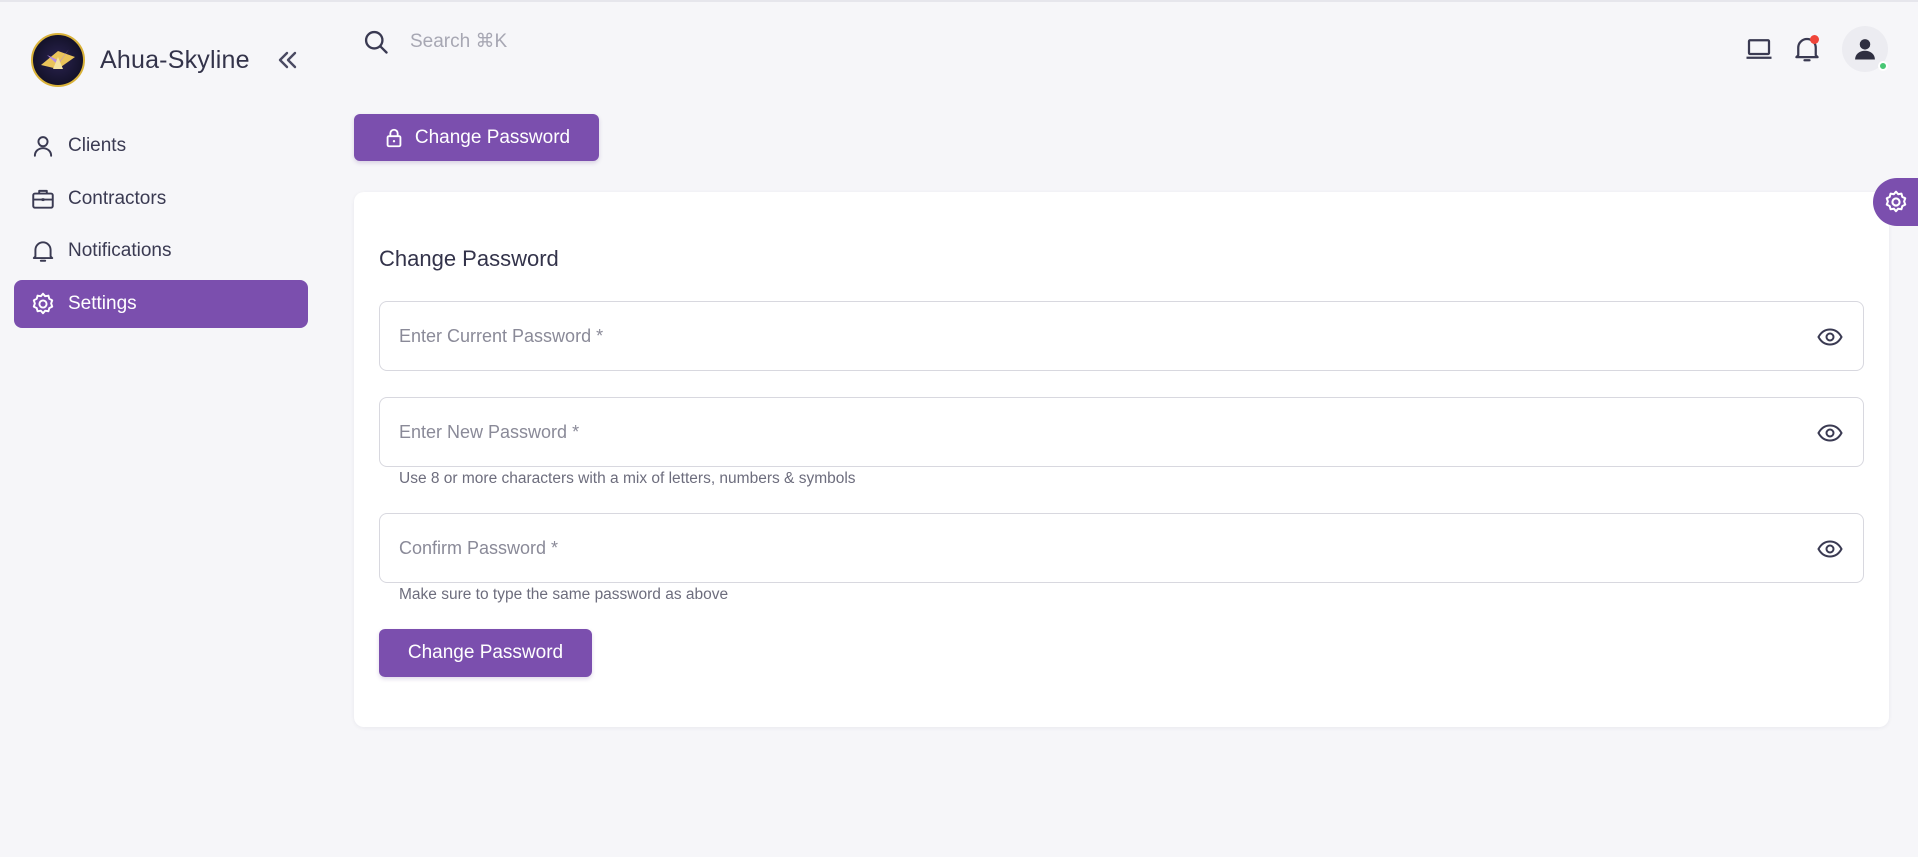 The image size is (1918, 857). Describe the element at coordinates (175, 59) in the screenshot. I see `brand-name: Ahua-Skyline` at that location.